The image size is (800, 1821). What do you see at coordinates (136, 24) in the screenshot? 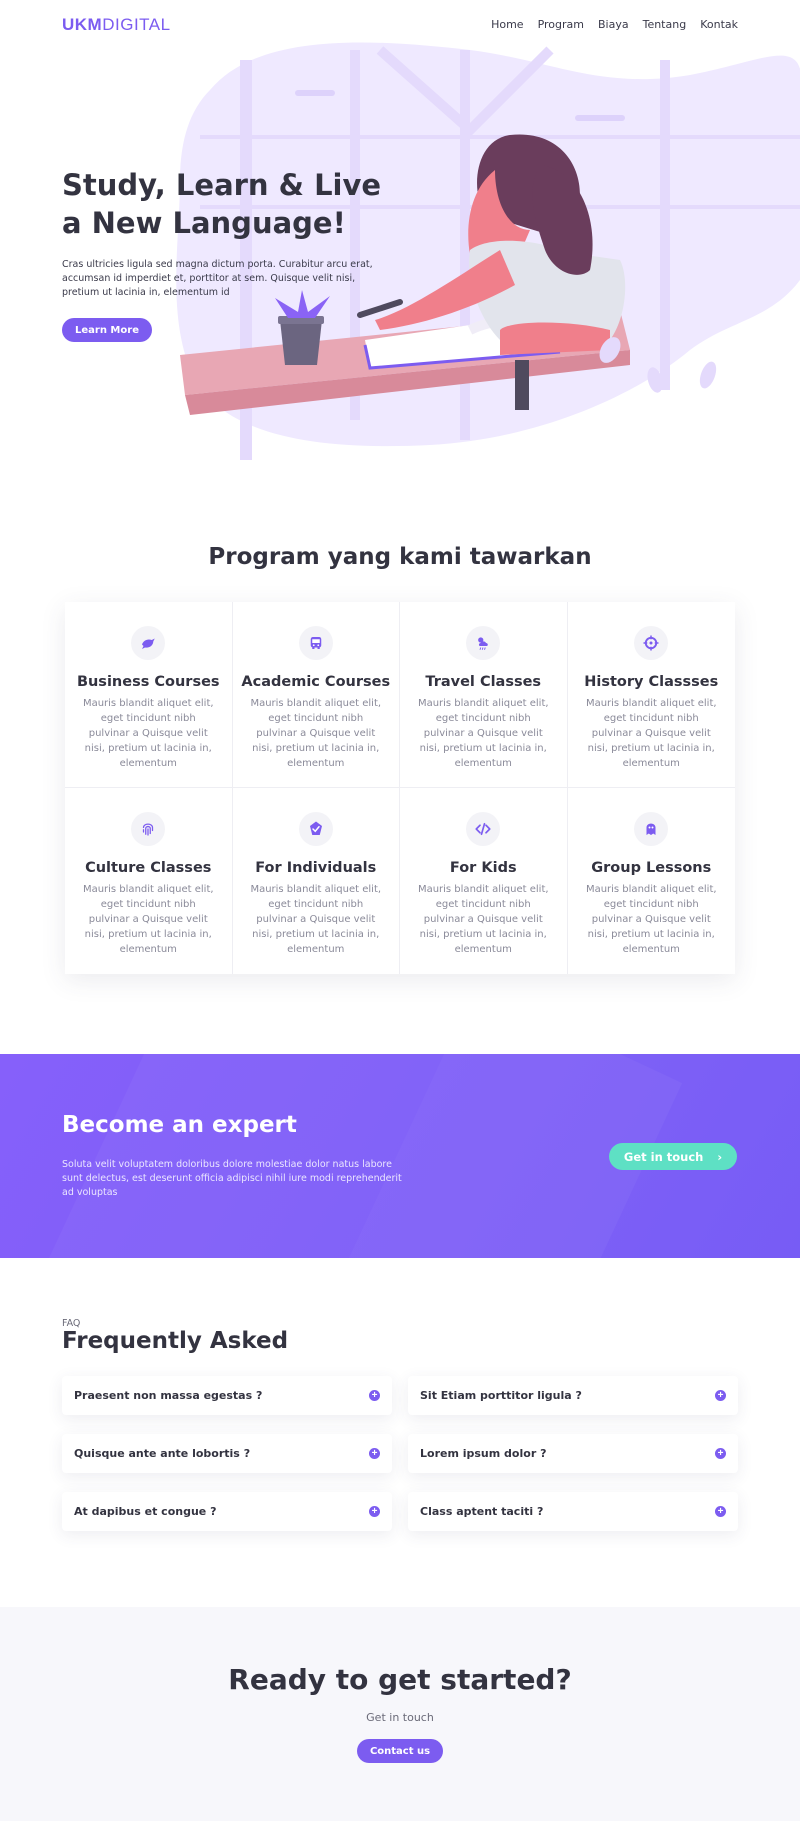
I see `logo-light: DIGITAL` at bounding box center [136, 24].